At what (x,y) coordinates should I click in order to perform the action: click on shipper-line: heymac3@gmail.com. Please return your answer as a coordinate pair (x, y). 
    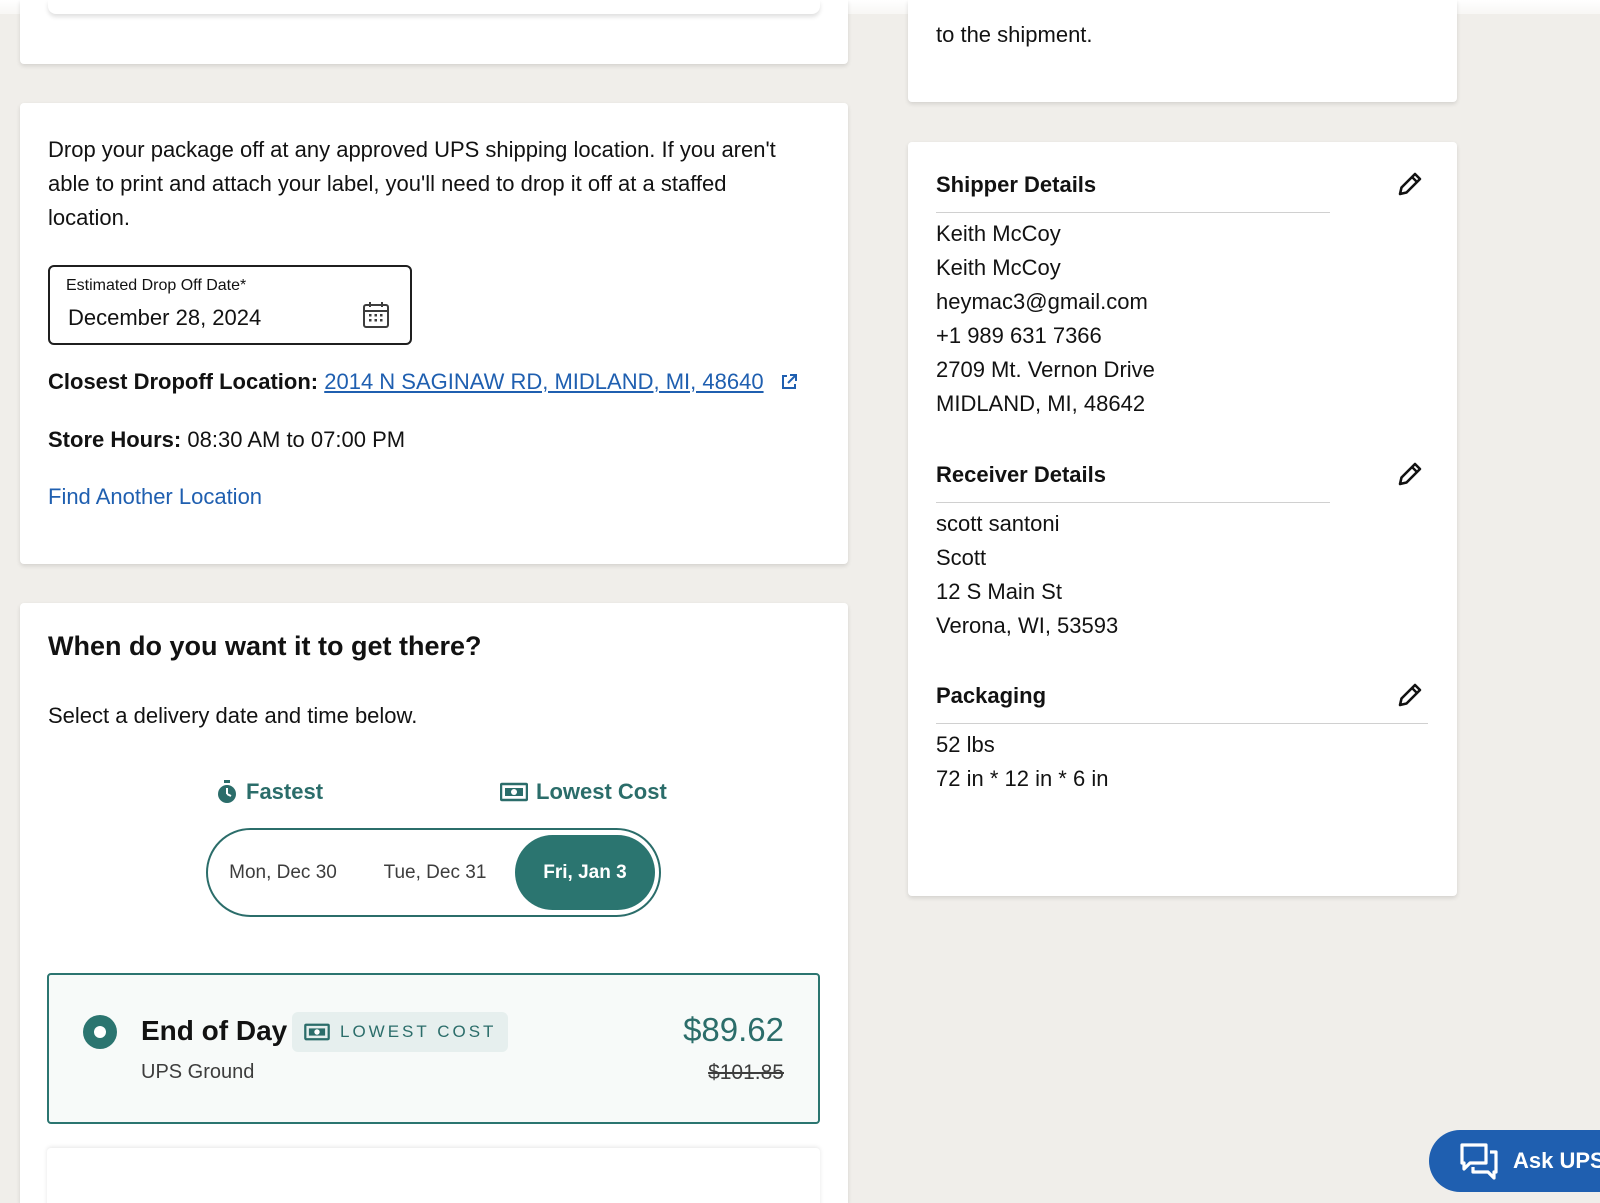
    Looking at the image, I should click on (1042, 301).